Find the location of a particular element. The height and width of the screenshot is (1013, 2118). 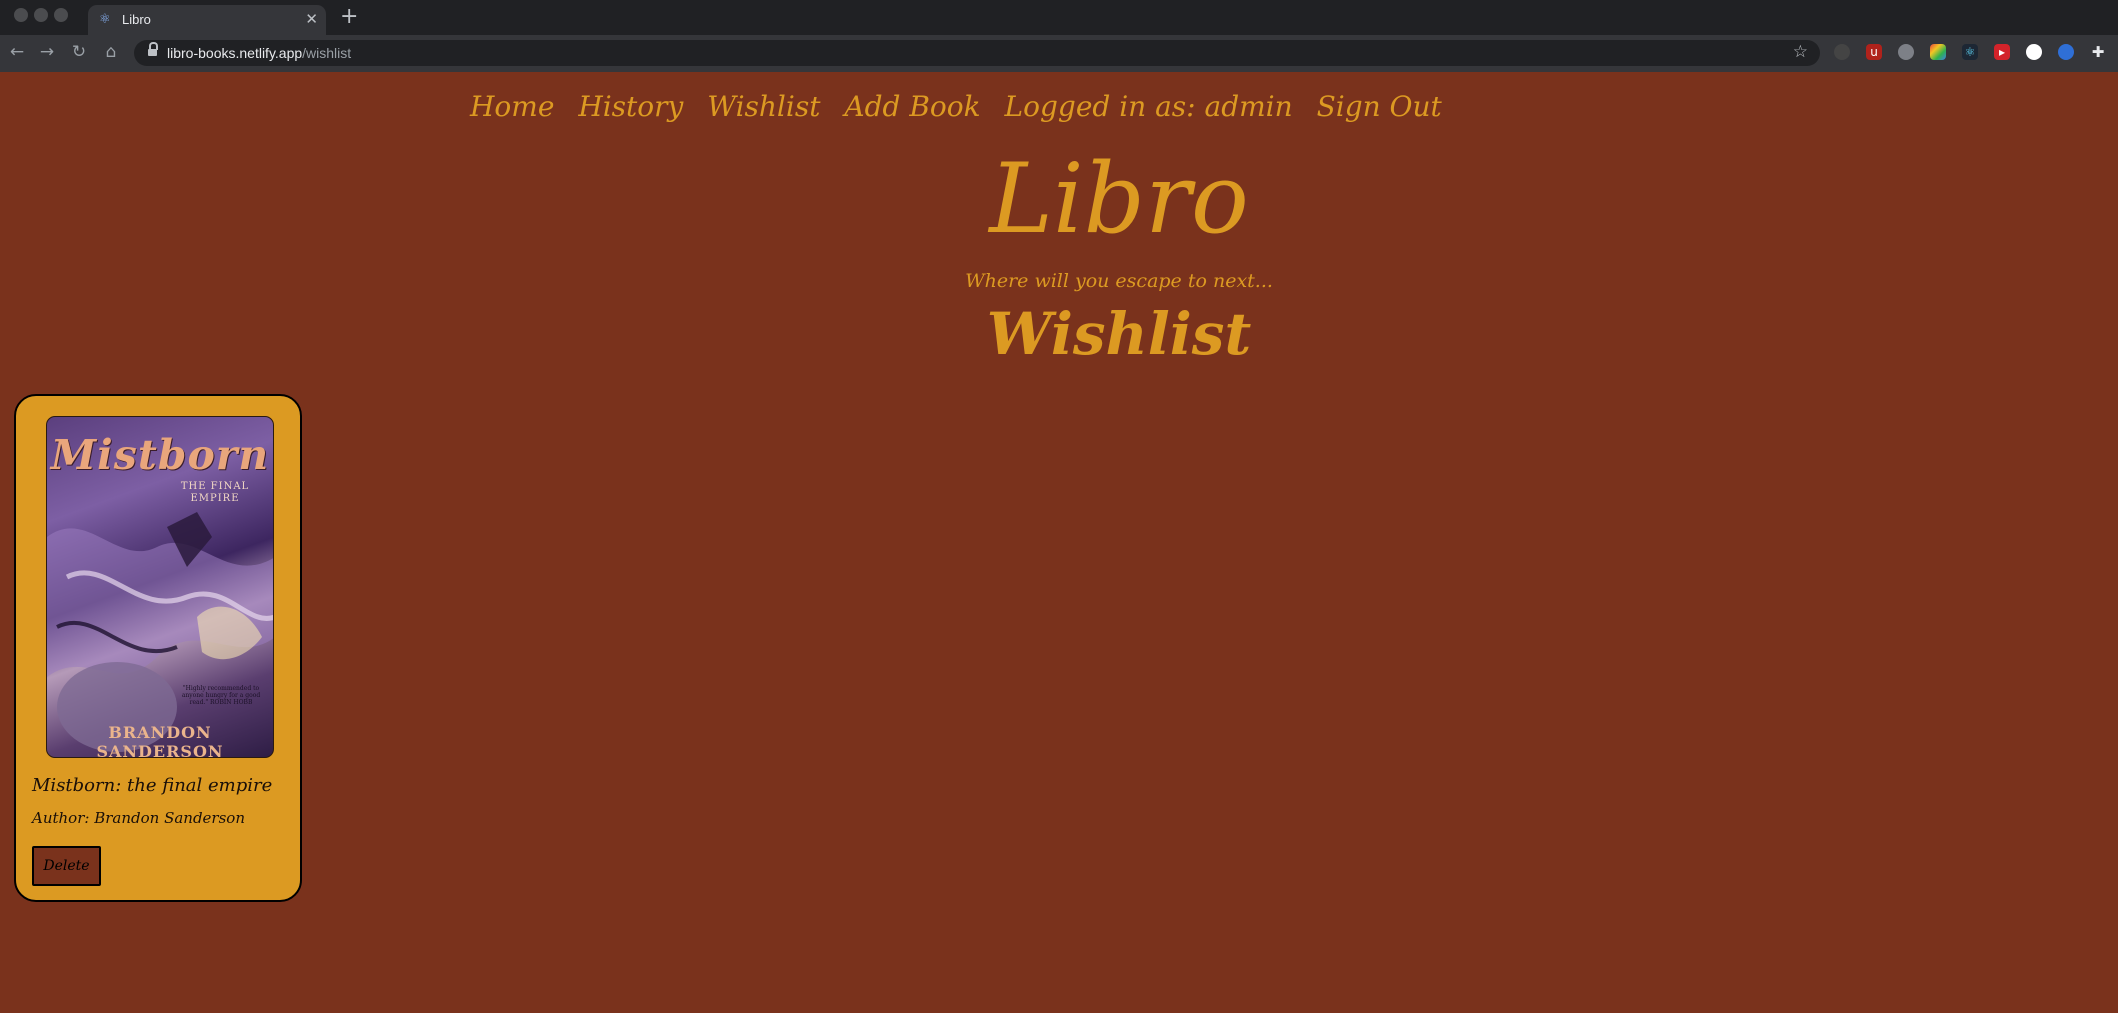

lock-icon is located at coordinates (153, 49).